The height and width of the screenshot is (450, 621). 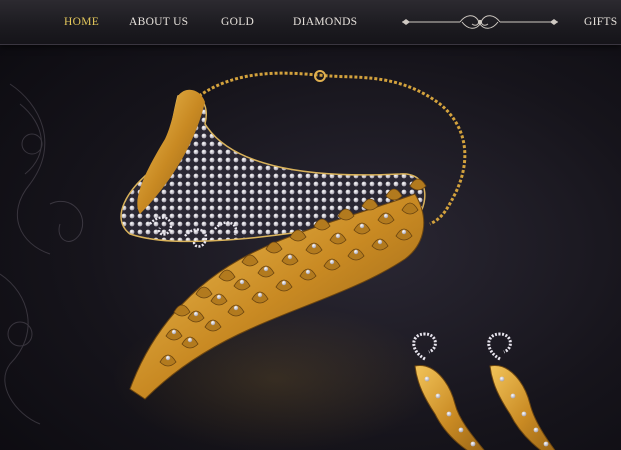 I want to click on nav-item-home: HOME, so click(x=81, y=22).